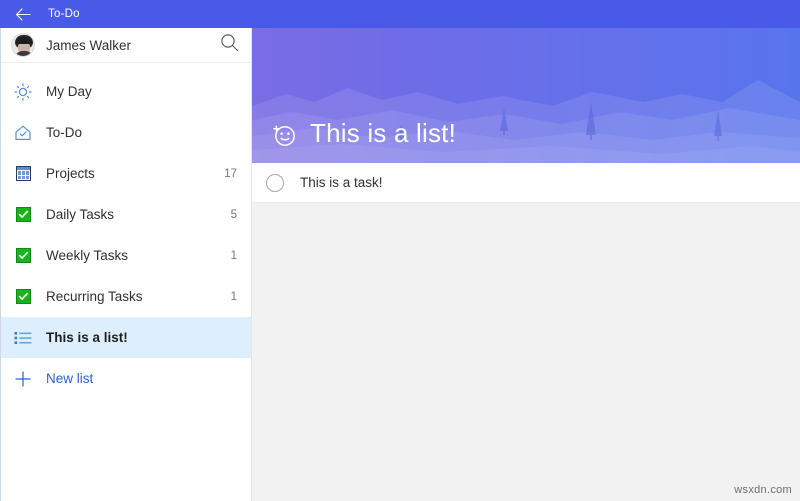 This screenshot has width=800, height=501. What do you see at coordinates (87, 255) in the screenshot?
I see `sidebar-item-label: Weekly Tasks` at bounding box center [87, 255].